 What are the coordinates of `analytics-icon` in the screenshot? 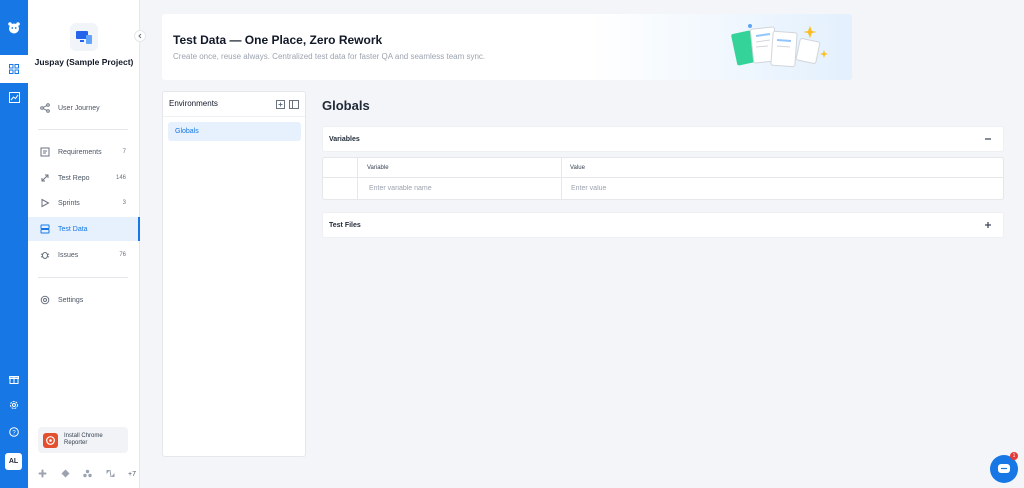 It's located at (14, 97).